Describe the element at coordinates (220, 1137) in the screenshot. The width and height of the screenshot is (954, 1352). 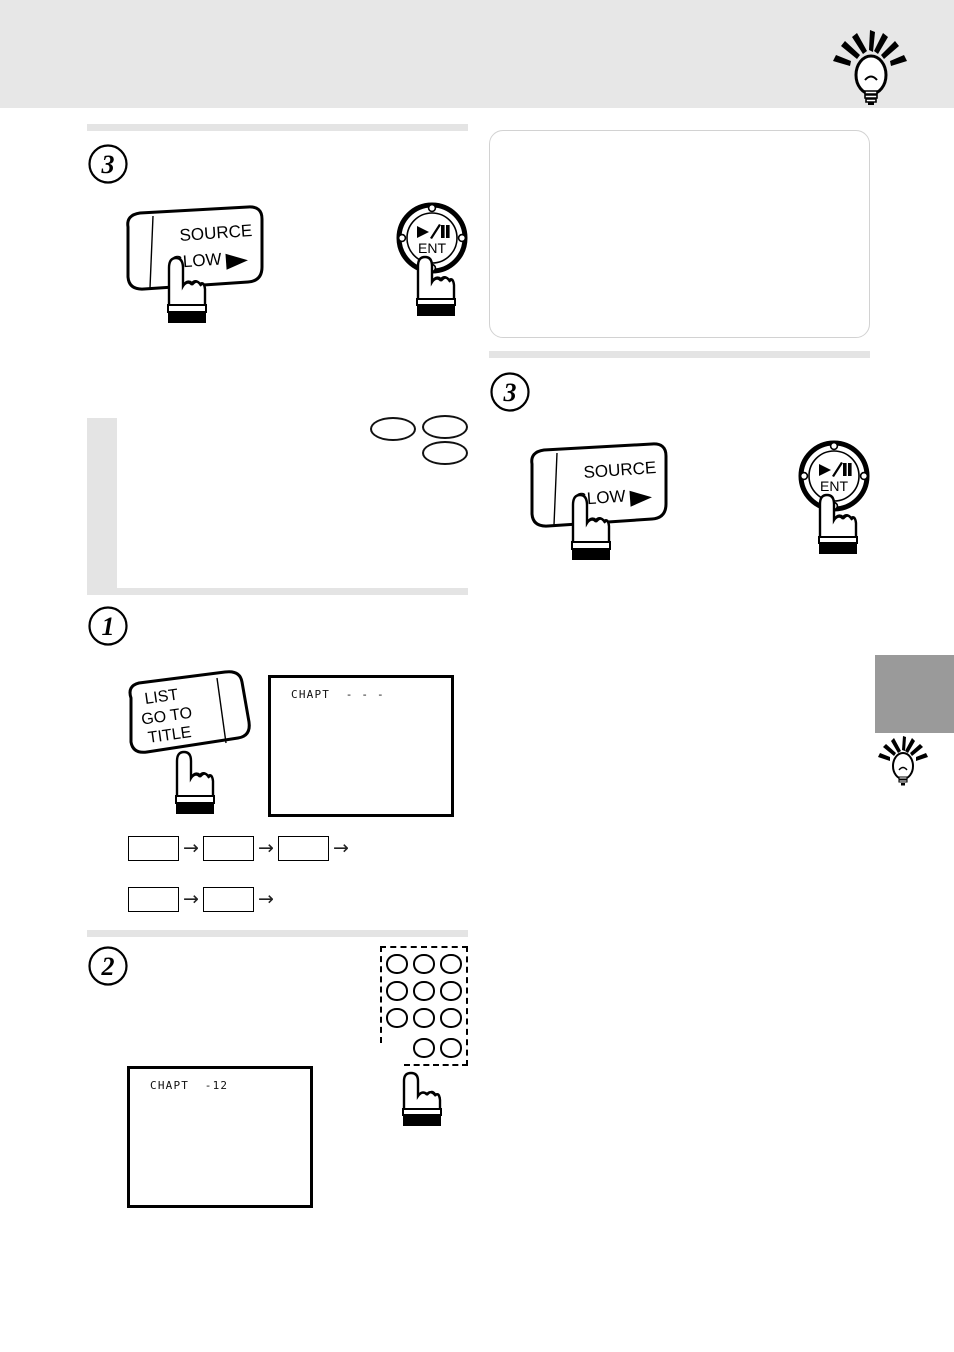
I see `osd-screen-step2: CHAPT -12` at that location.